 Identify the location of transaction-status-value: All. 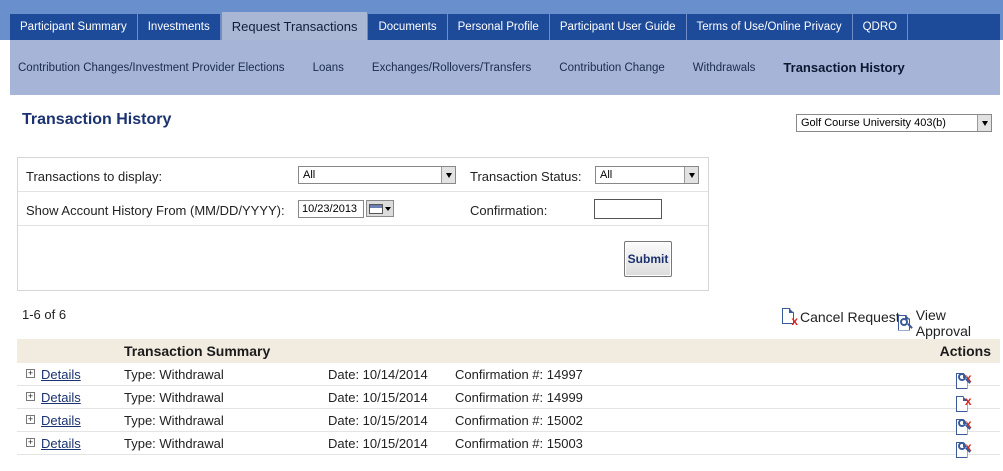
(606, 175).